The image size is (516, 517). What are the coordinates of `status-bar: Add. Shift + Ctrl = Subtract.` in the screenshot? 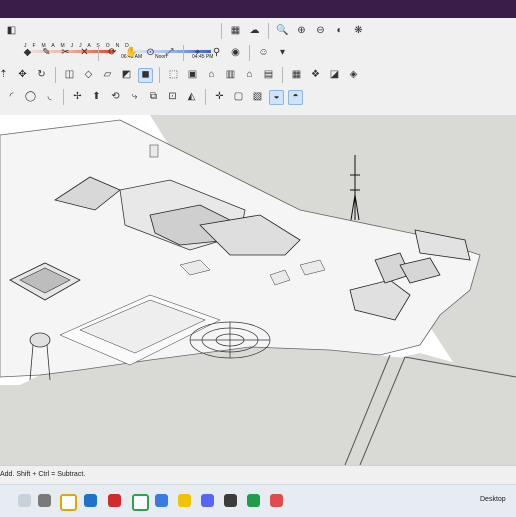 It's located at (258, 475).